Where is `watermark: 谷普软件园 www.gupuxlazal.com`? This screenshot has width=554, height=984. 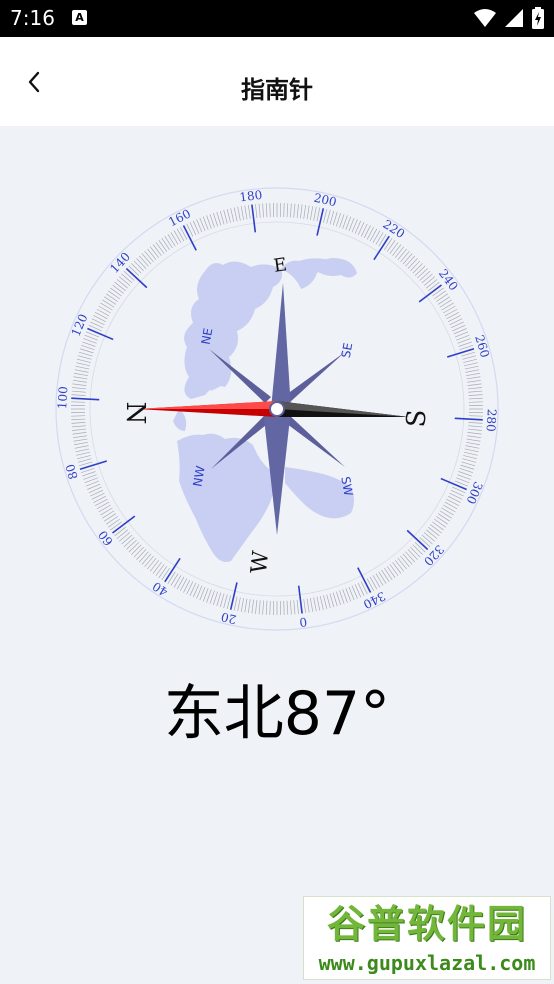 watermark: 谷普软件园 www.gupuxlazal.com is located at coordinates (427, 938).